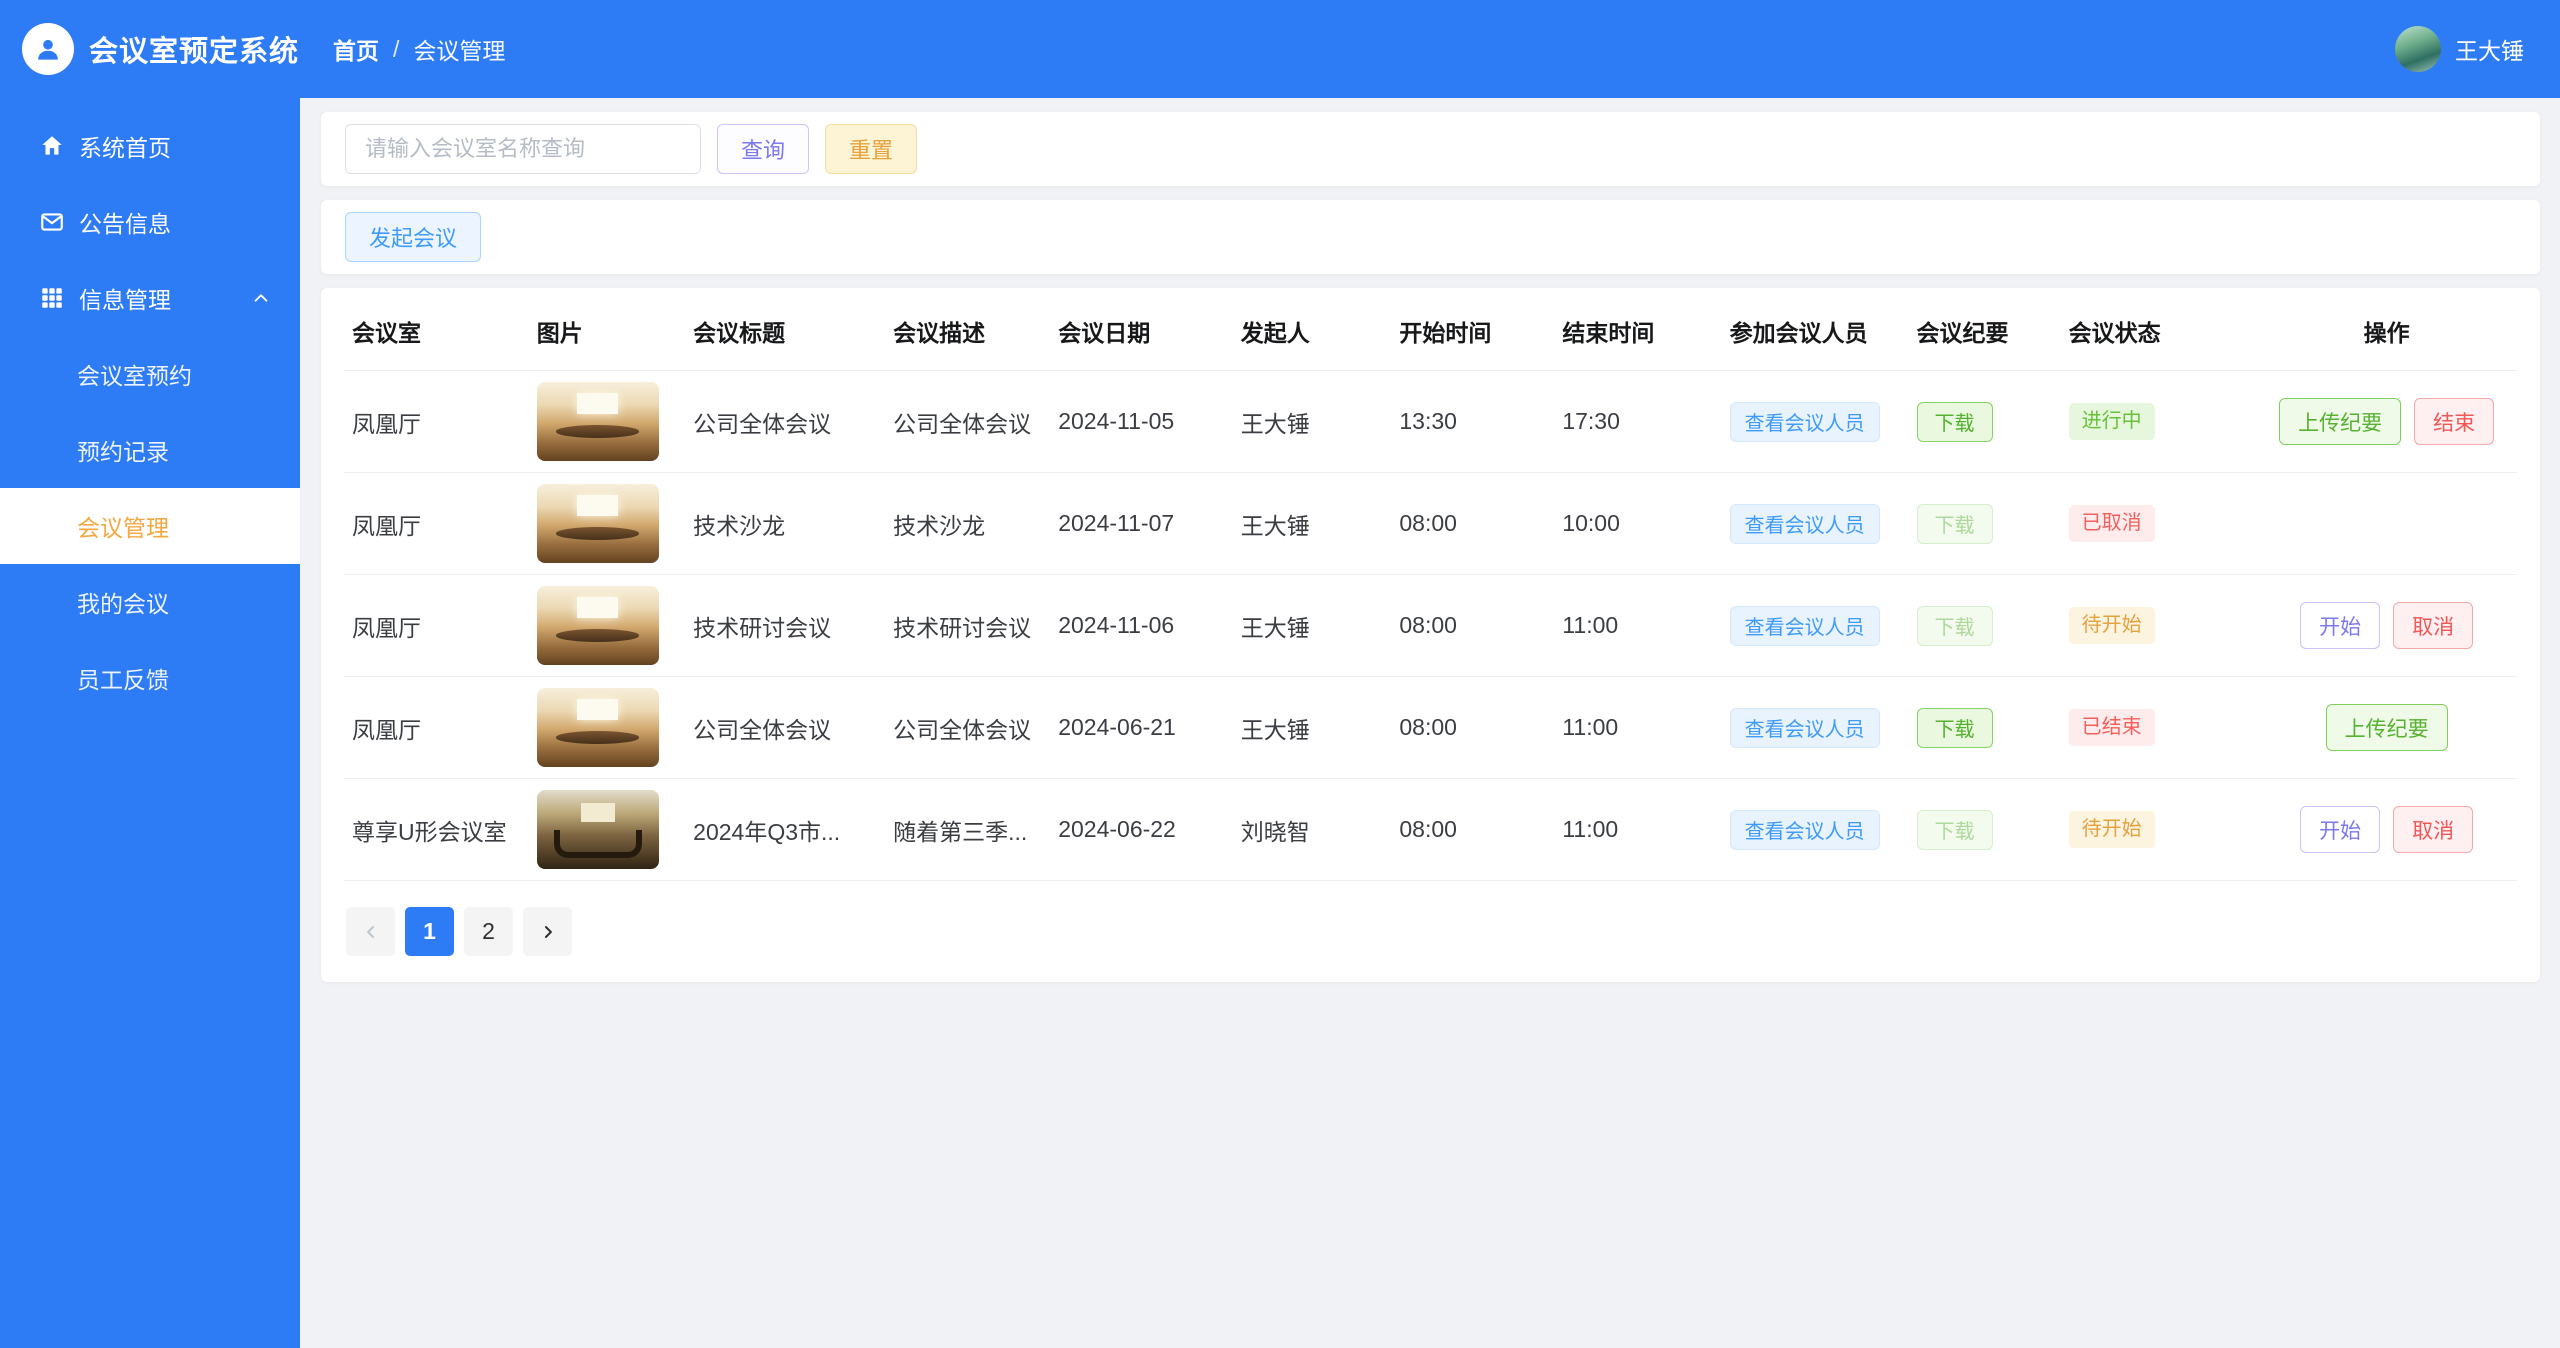 Image resolution: width=2560 pixels, height=1348 pixels. I want to click on submenu-item-label: 我的会议, so click(123, 604).